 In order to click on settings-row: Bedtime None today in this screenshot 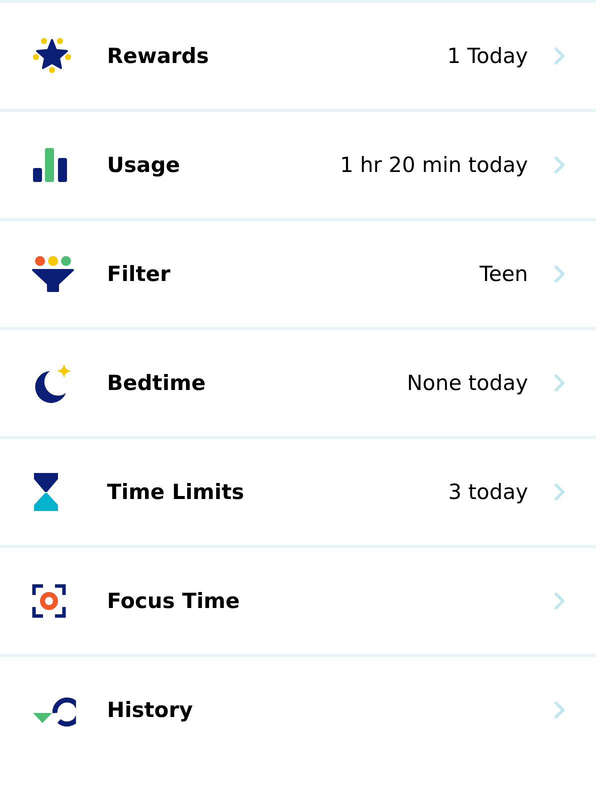, I will do `click(298, 384)`.